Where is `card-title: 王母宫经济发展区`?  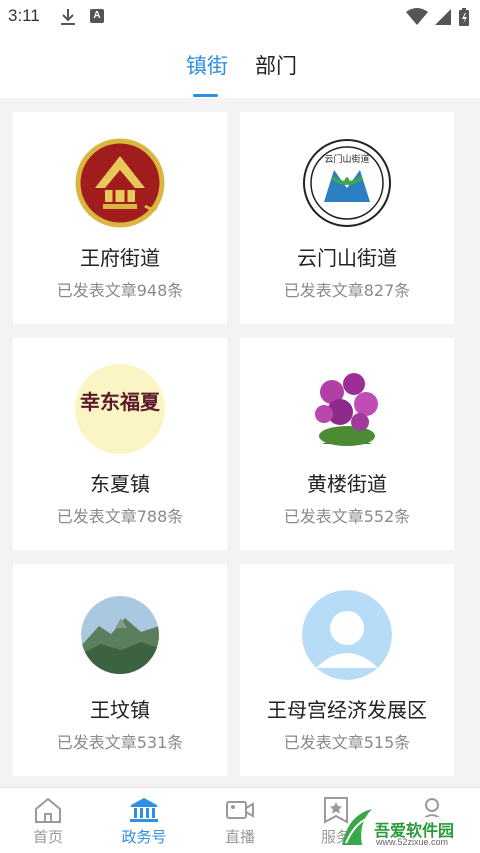 card-title: 王母宫经济发展区 is located at coordinates (347, 710).